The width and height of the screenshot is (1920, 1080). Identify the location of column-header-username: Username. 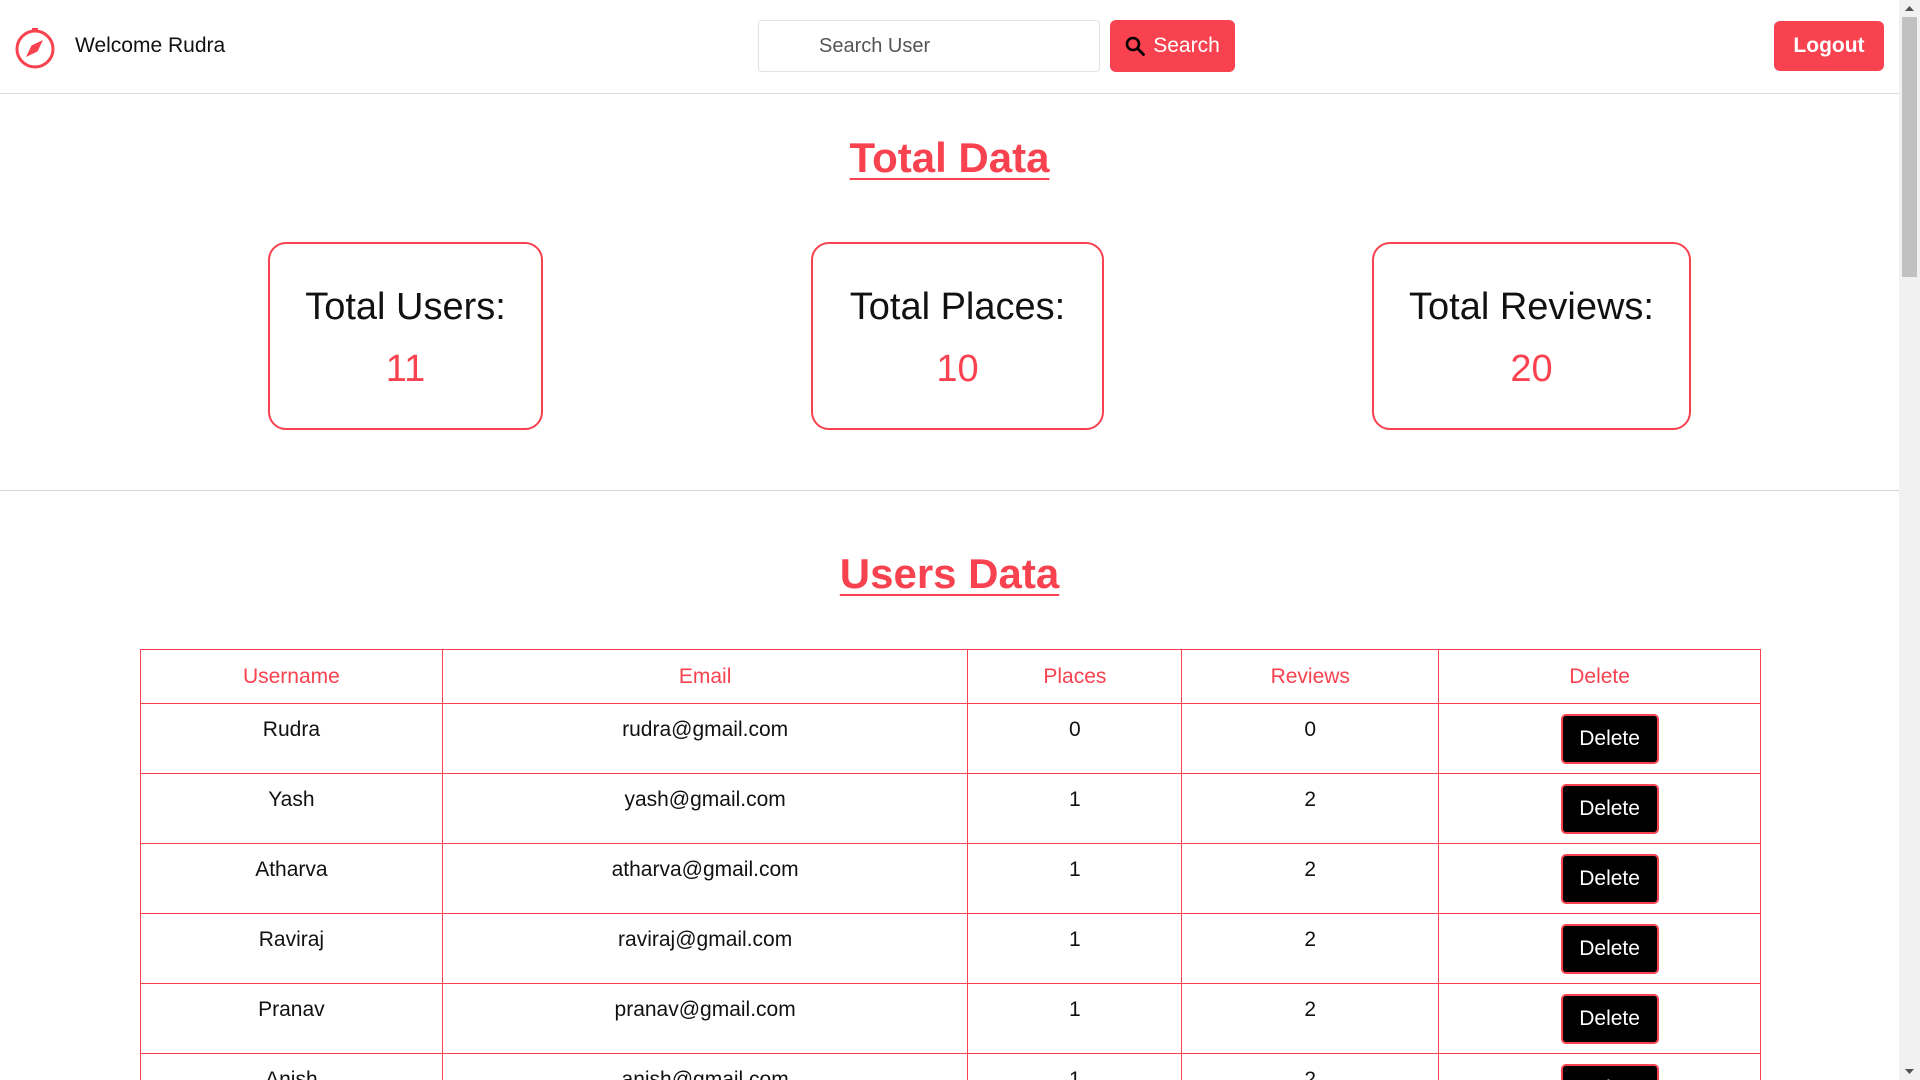
(291, 676).